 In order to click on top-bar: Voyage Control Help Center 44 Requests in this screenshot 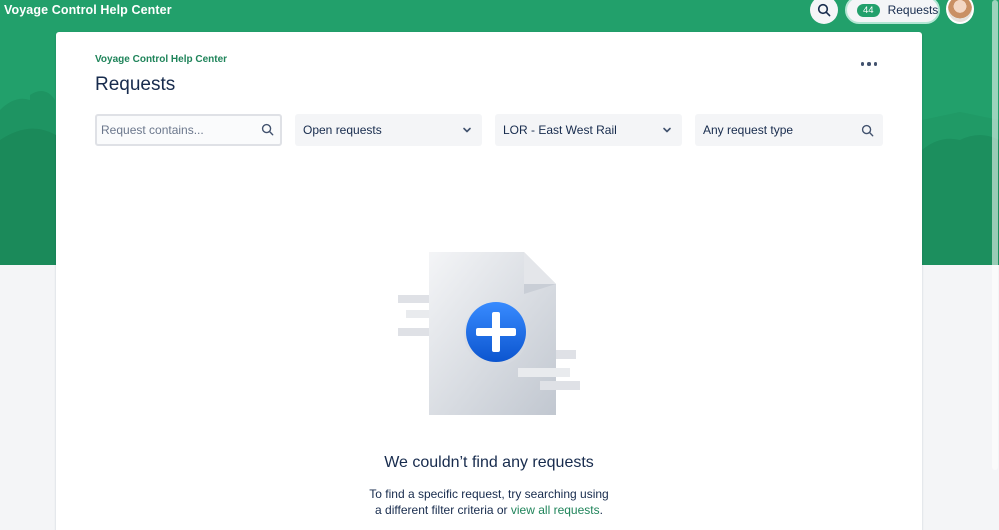, I will do `click(499, 12)`.